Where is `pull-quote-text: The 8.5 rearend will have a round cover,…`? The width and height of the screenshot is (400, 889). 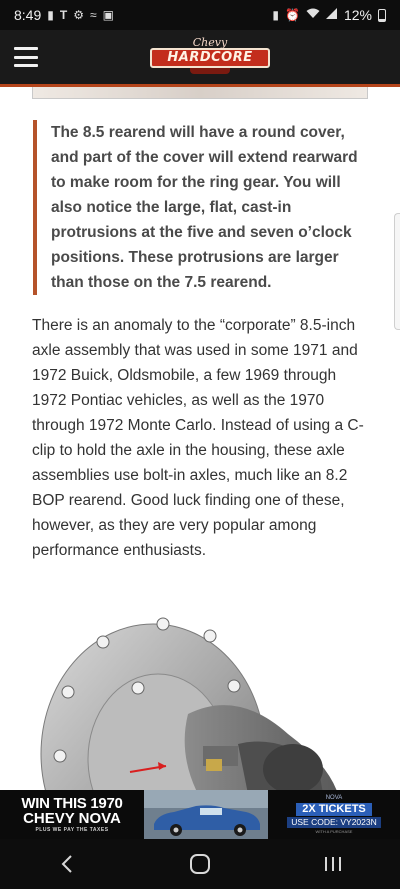
pull-quote-text: The 8.5 rearend will have a round cover,… is located at coordinates (204, 207).